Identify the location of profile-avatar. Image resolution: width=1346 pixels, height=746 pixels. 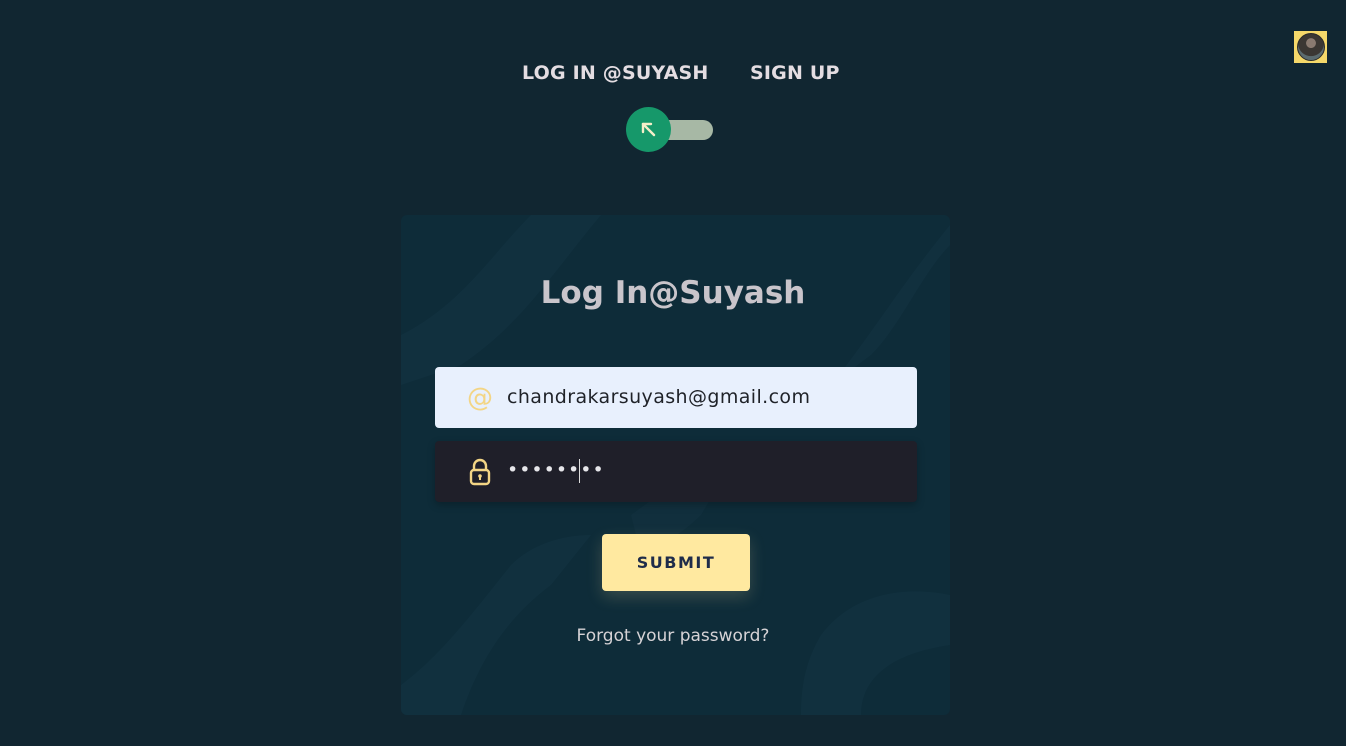
(1310, 47).